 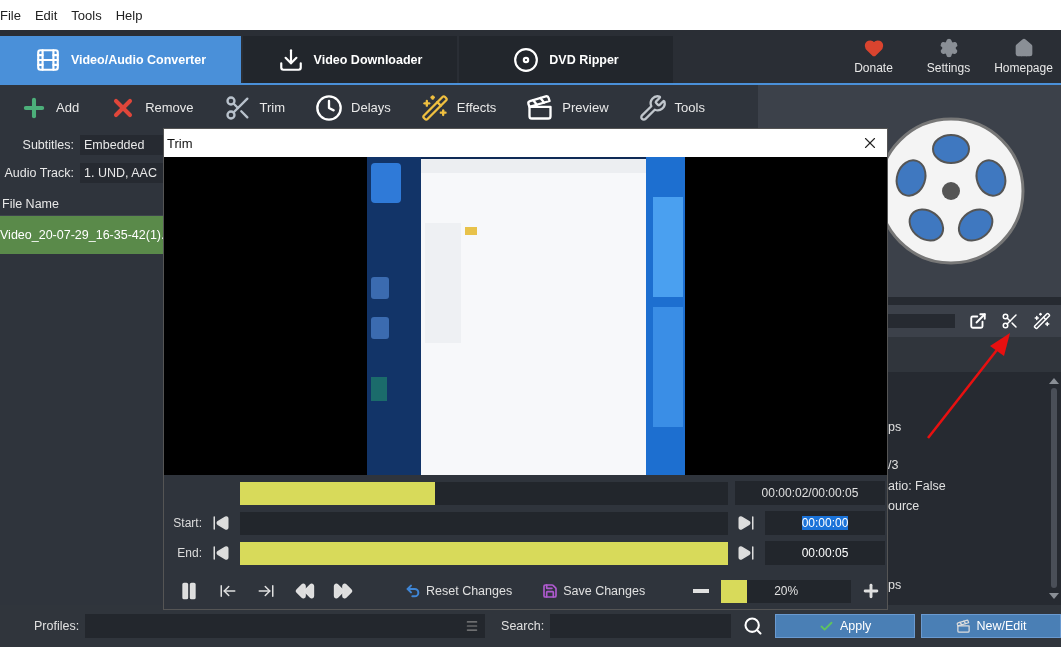 I want to click on toolbar-button: Delays, so click(x=353, y=107).